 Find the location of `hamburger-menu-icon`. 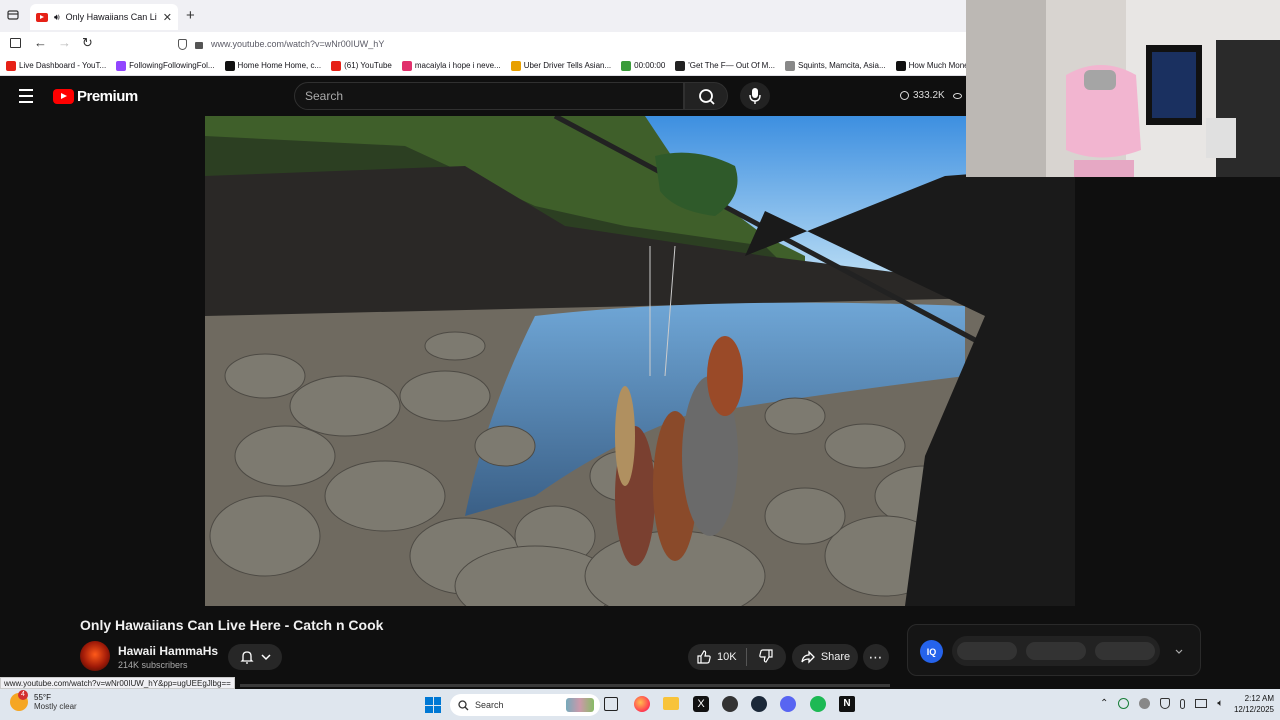

hamburger-menu-icon is located at coordinates (26, 96).